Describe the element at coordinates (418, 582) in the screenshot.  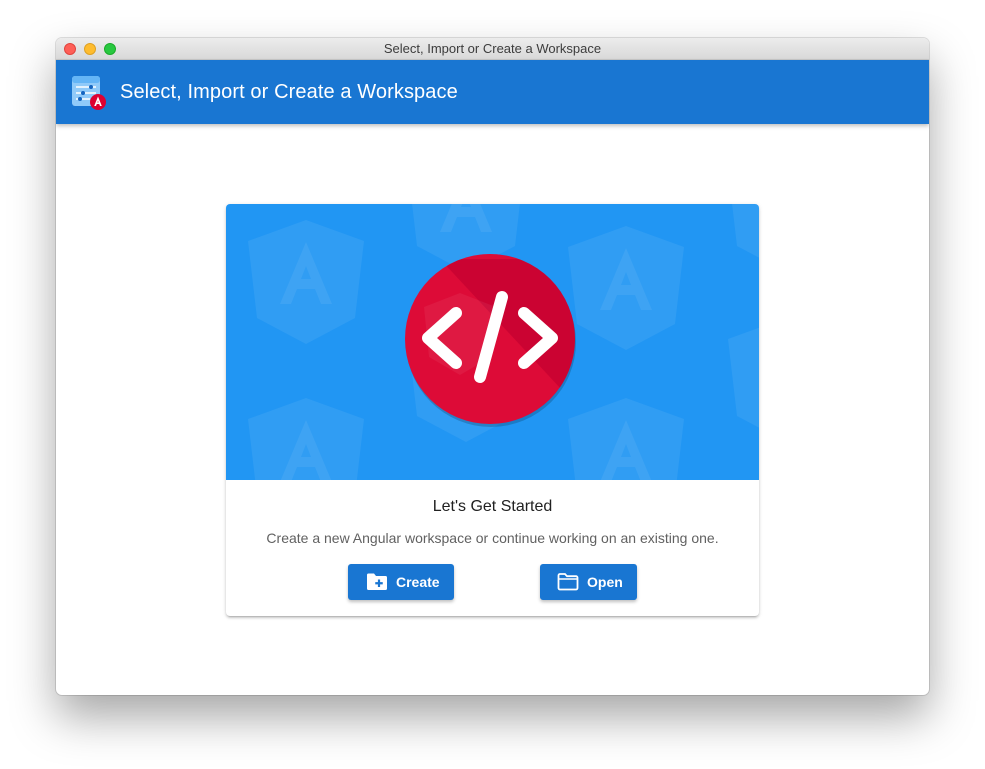
I see `create-button-label: Create` at that location.